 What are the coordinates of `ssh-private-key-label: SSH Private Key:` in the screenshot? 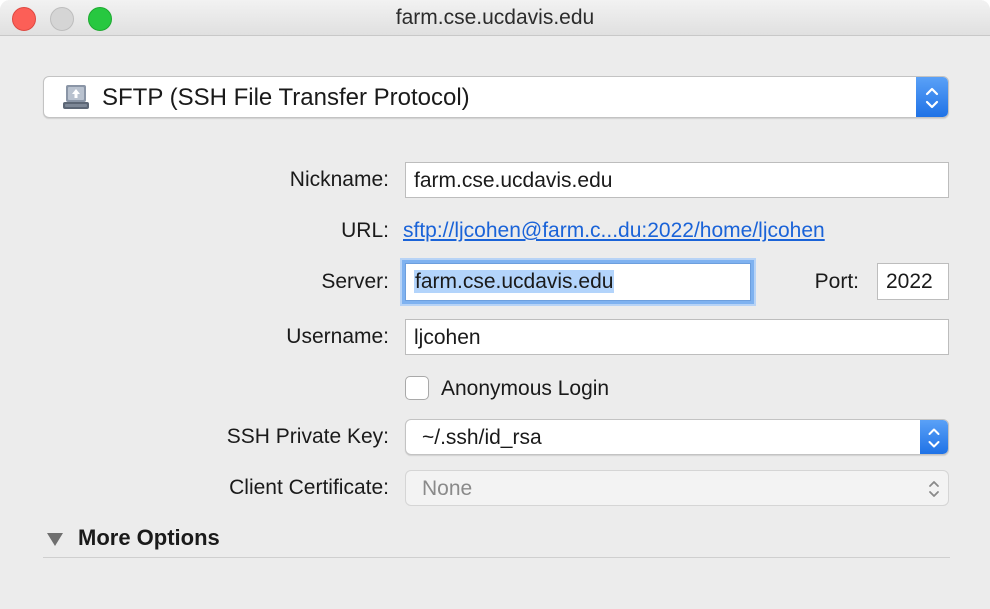 It's located at (307, 436).